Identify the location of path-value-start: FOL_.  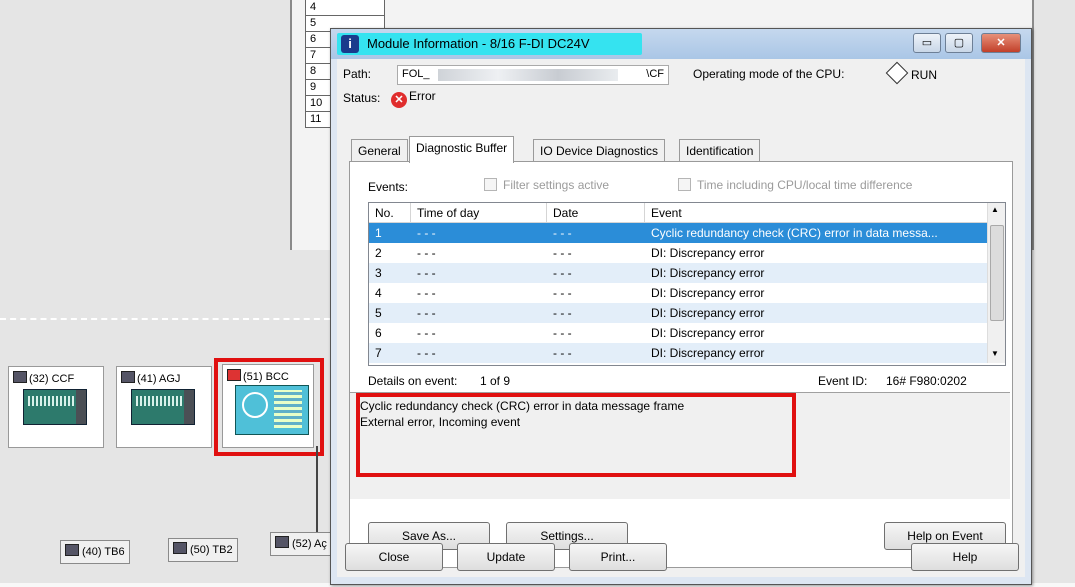
(416, 74).